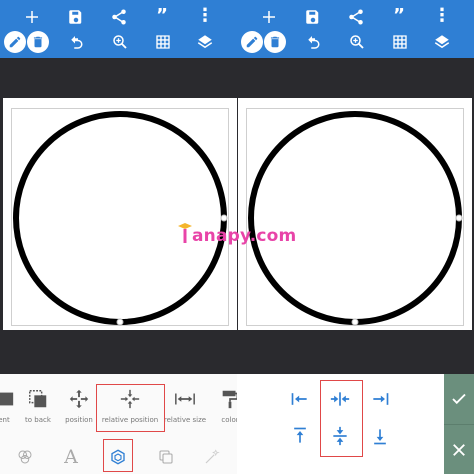 The width and height of the screenshot is (474, 474). I want to click on confirm-button, so click(459, 399).